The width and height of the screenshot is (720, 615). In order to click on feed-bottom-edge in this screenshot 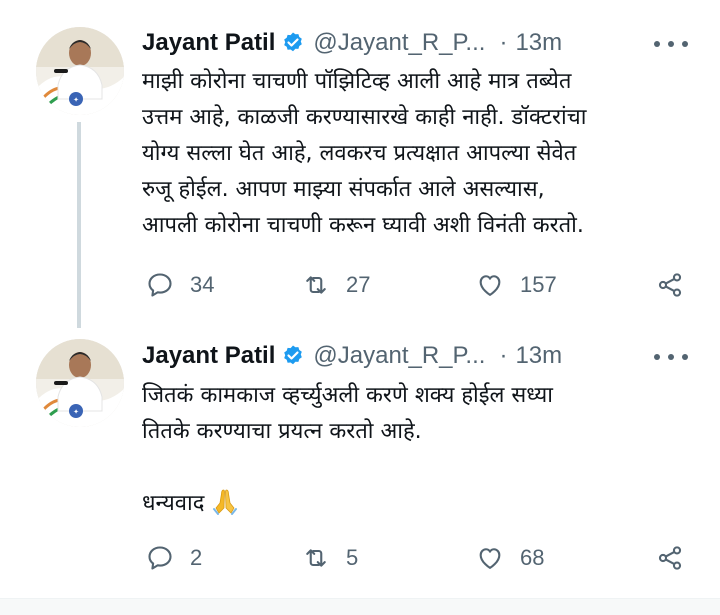, I will do `click(360, 606)`.